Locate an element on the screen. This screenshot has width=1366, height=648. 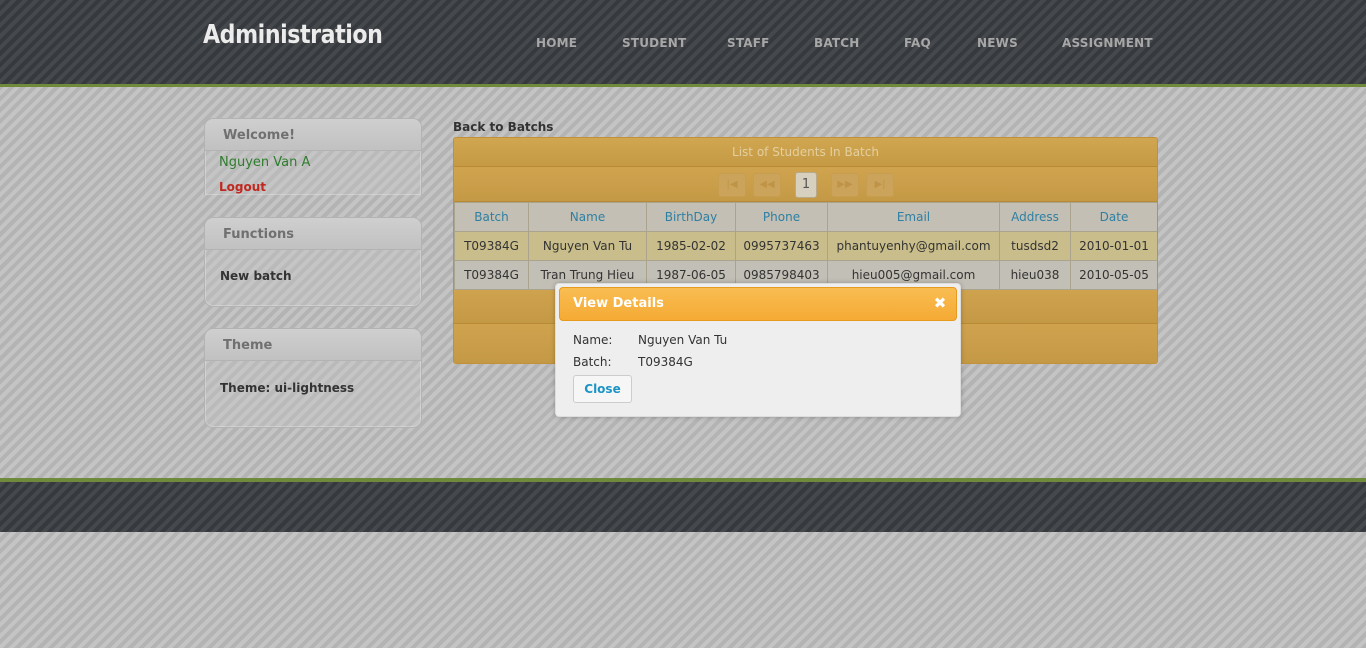
prev-page-icon: ◀◀ is located at coordinates (767, 185).